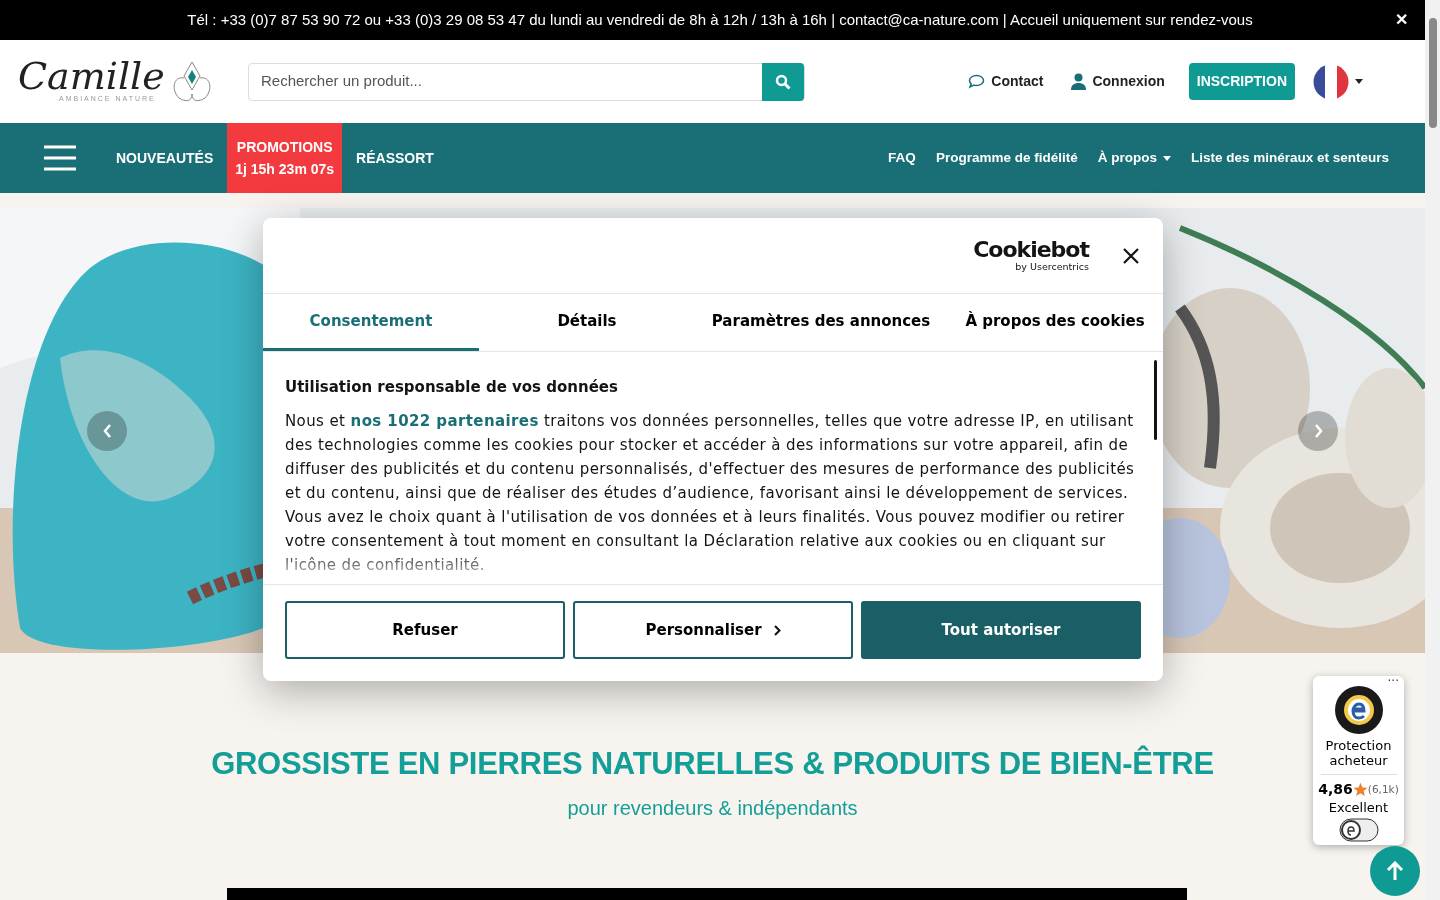 Image resolution: width=1440 pixels, height=900 pixels. I want to click on dialog-tab: Paramètres des annonces, so click(821, 322).